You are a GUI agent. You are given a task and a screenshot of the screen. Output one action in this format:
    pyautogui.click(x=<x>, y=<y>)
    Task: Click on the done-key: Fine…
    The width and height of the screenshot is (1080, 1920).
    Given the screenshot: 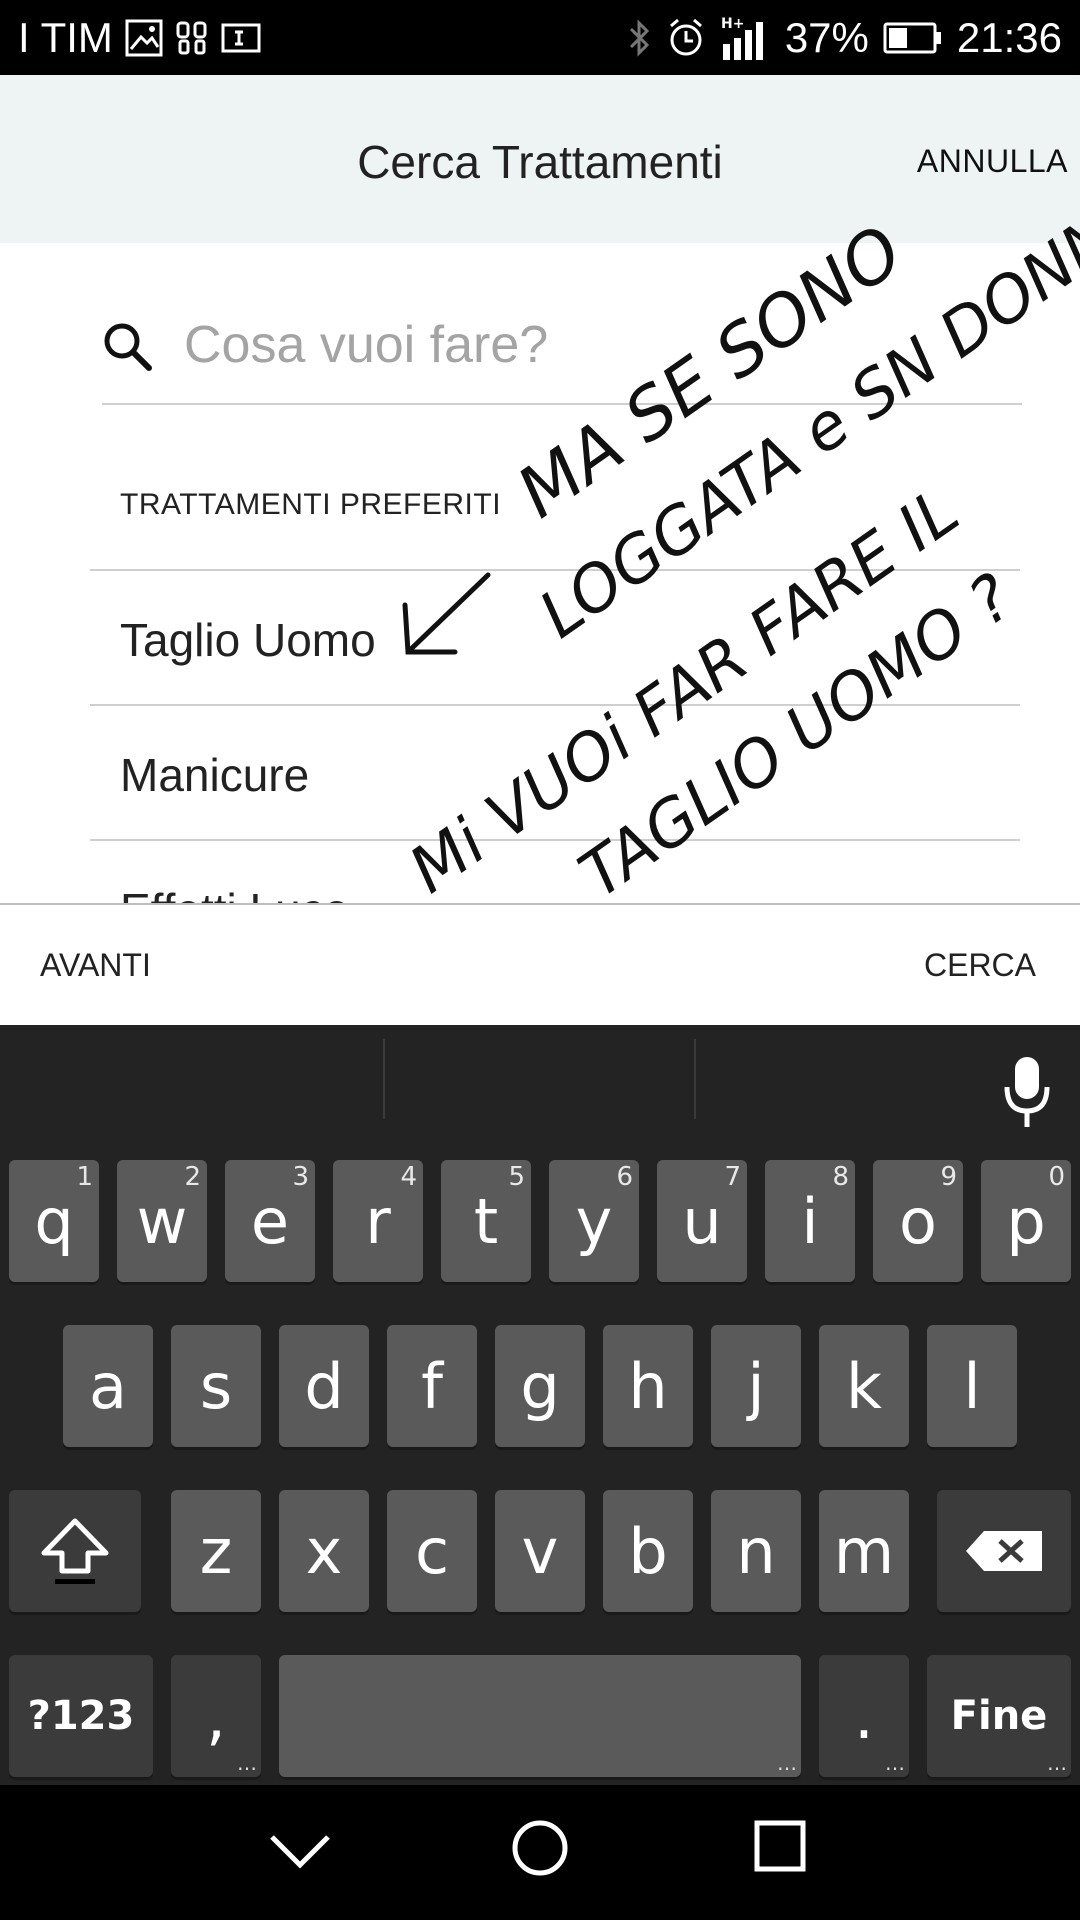 What is the action you would take?
    pyautogui.click(x=999, y=1716)
    